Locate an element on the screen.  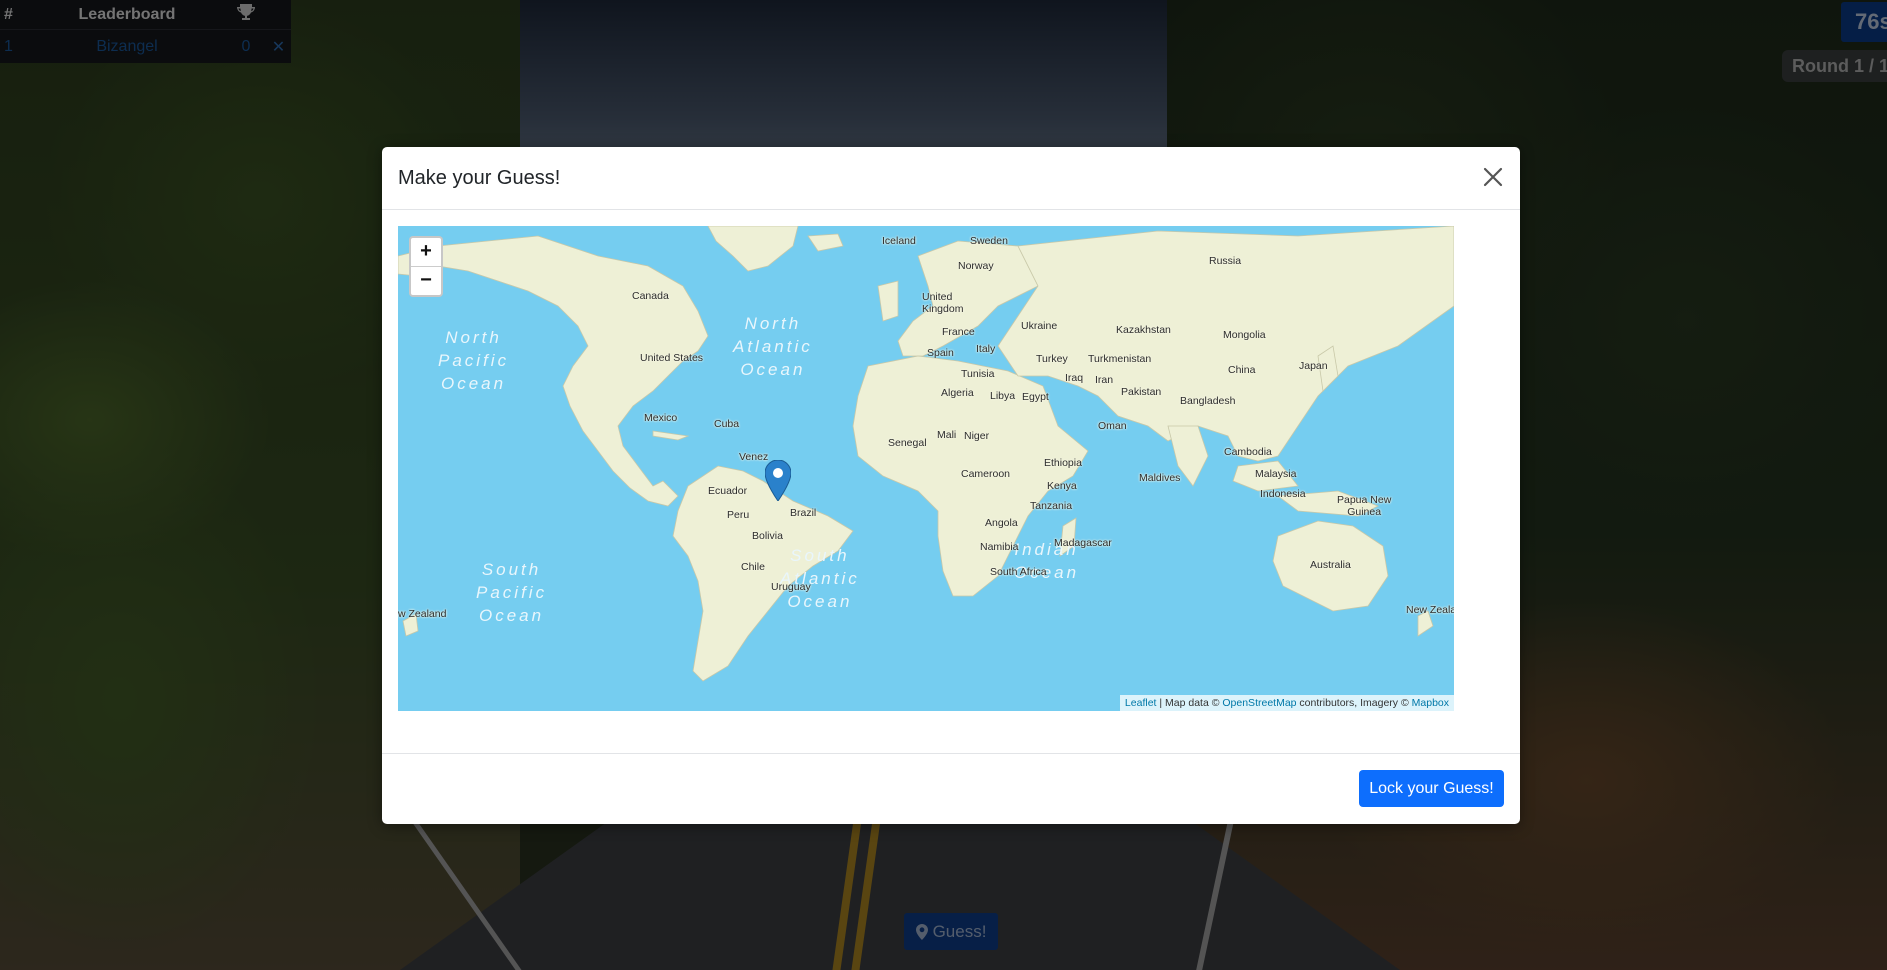
openstreetmap-link: OpenStreetMap is located at coordinates (1259, 703).